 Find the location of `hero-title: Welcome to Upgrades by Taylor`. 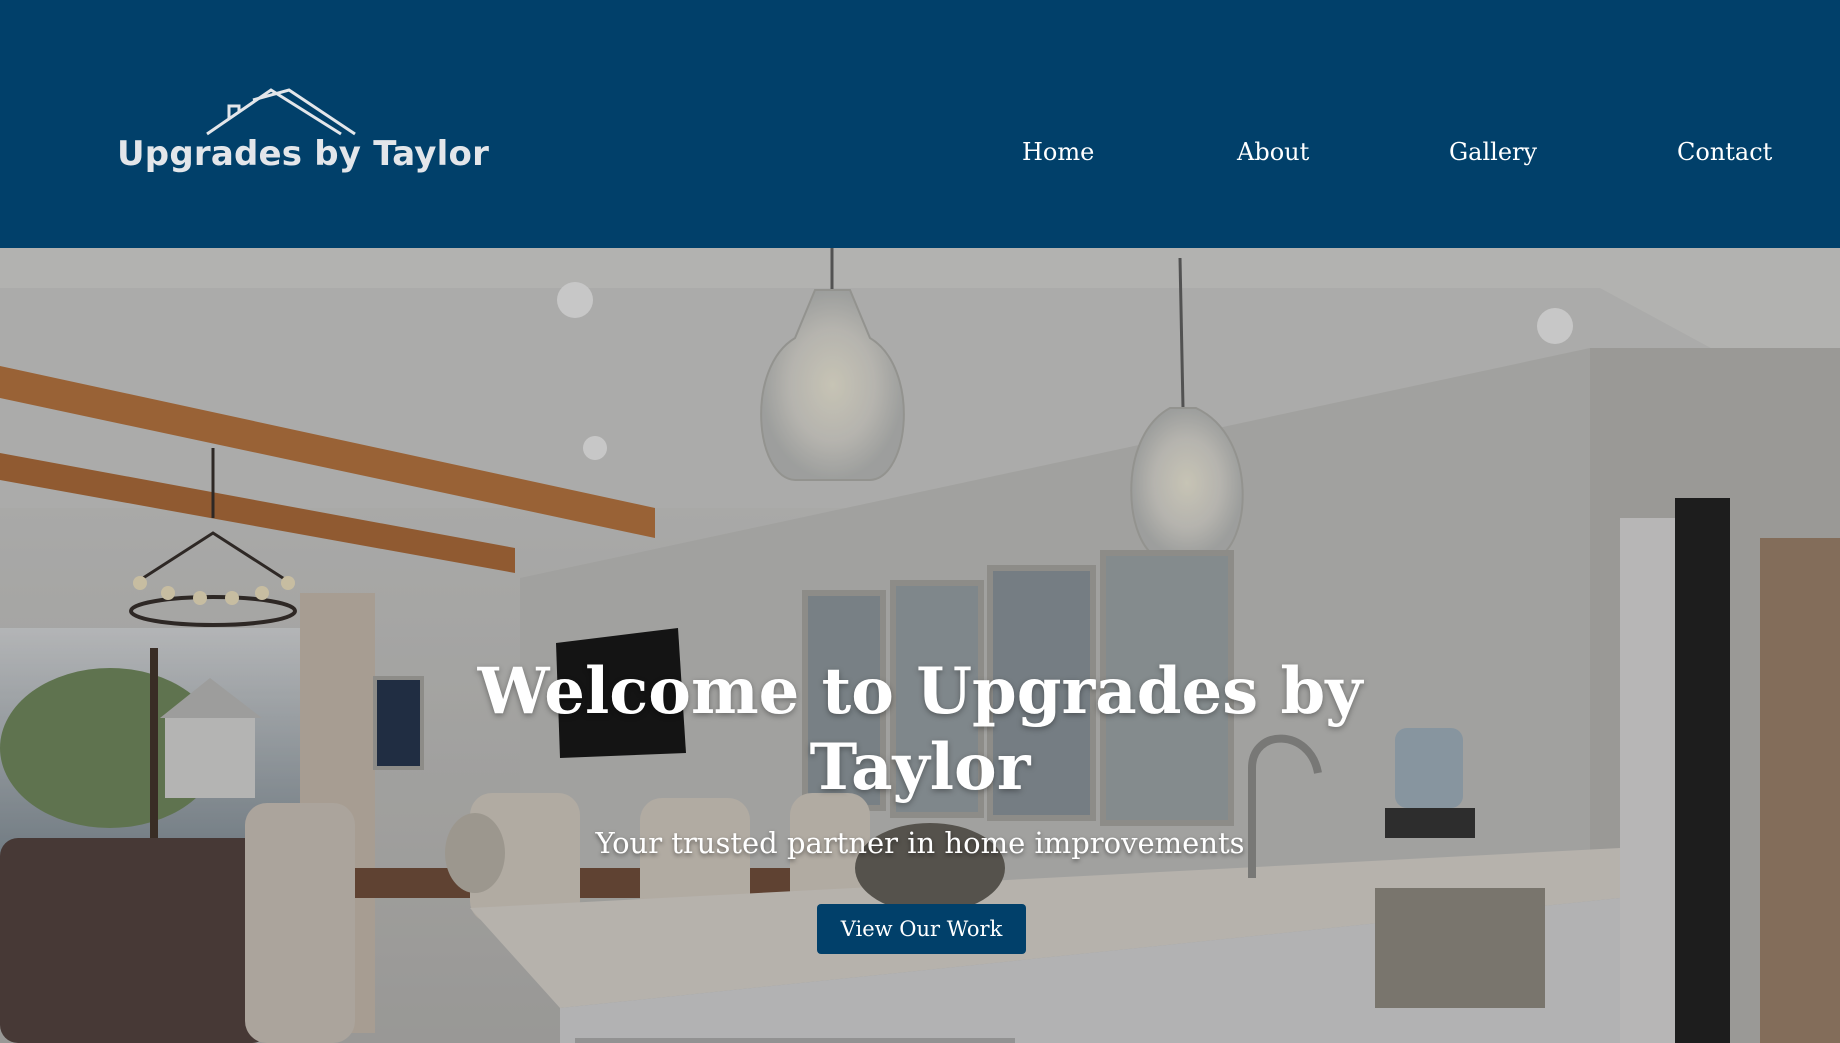

hero-title: Welcome to Upgrades by Taylor is located at coordinates (920, 729).